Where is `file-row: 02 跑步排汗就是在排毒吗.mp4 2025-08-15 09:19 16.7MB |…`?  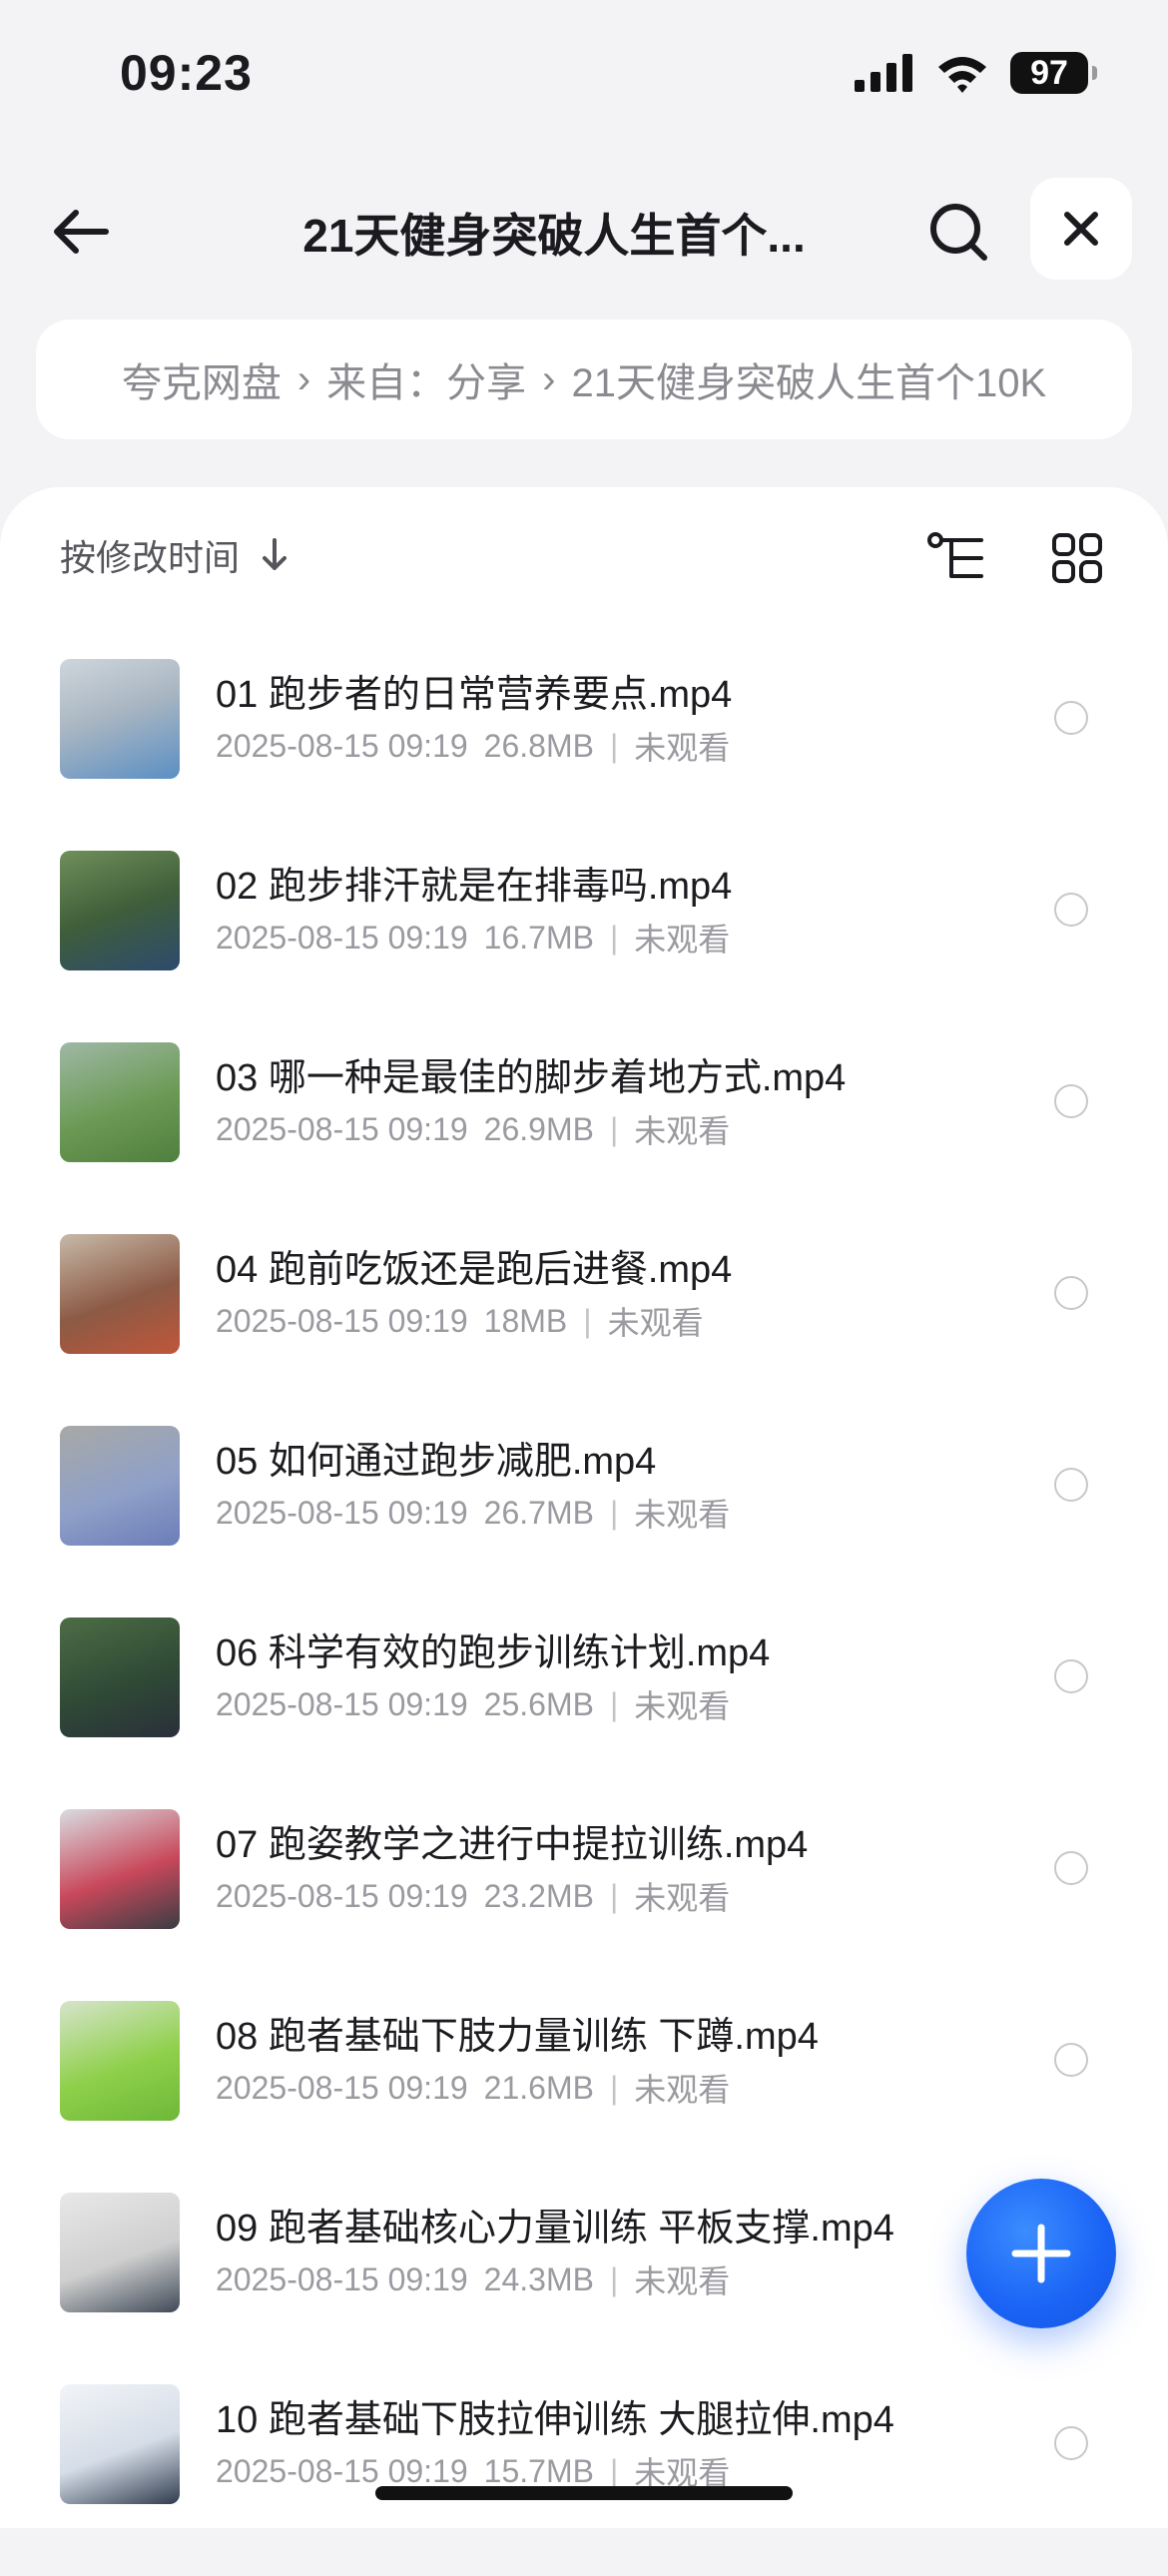 file-row: 02 跑步排汗就是在排毒吗.mp4 2025-08-15 09:19 16.7MB |… is located at coordinates (584, 946).